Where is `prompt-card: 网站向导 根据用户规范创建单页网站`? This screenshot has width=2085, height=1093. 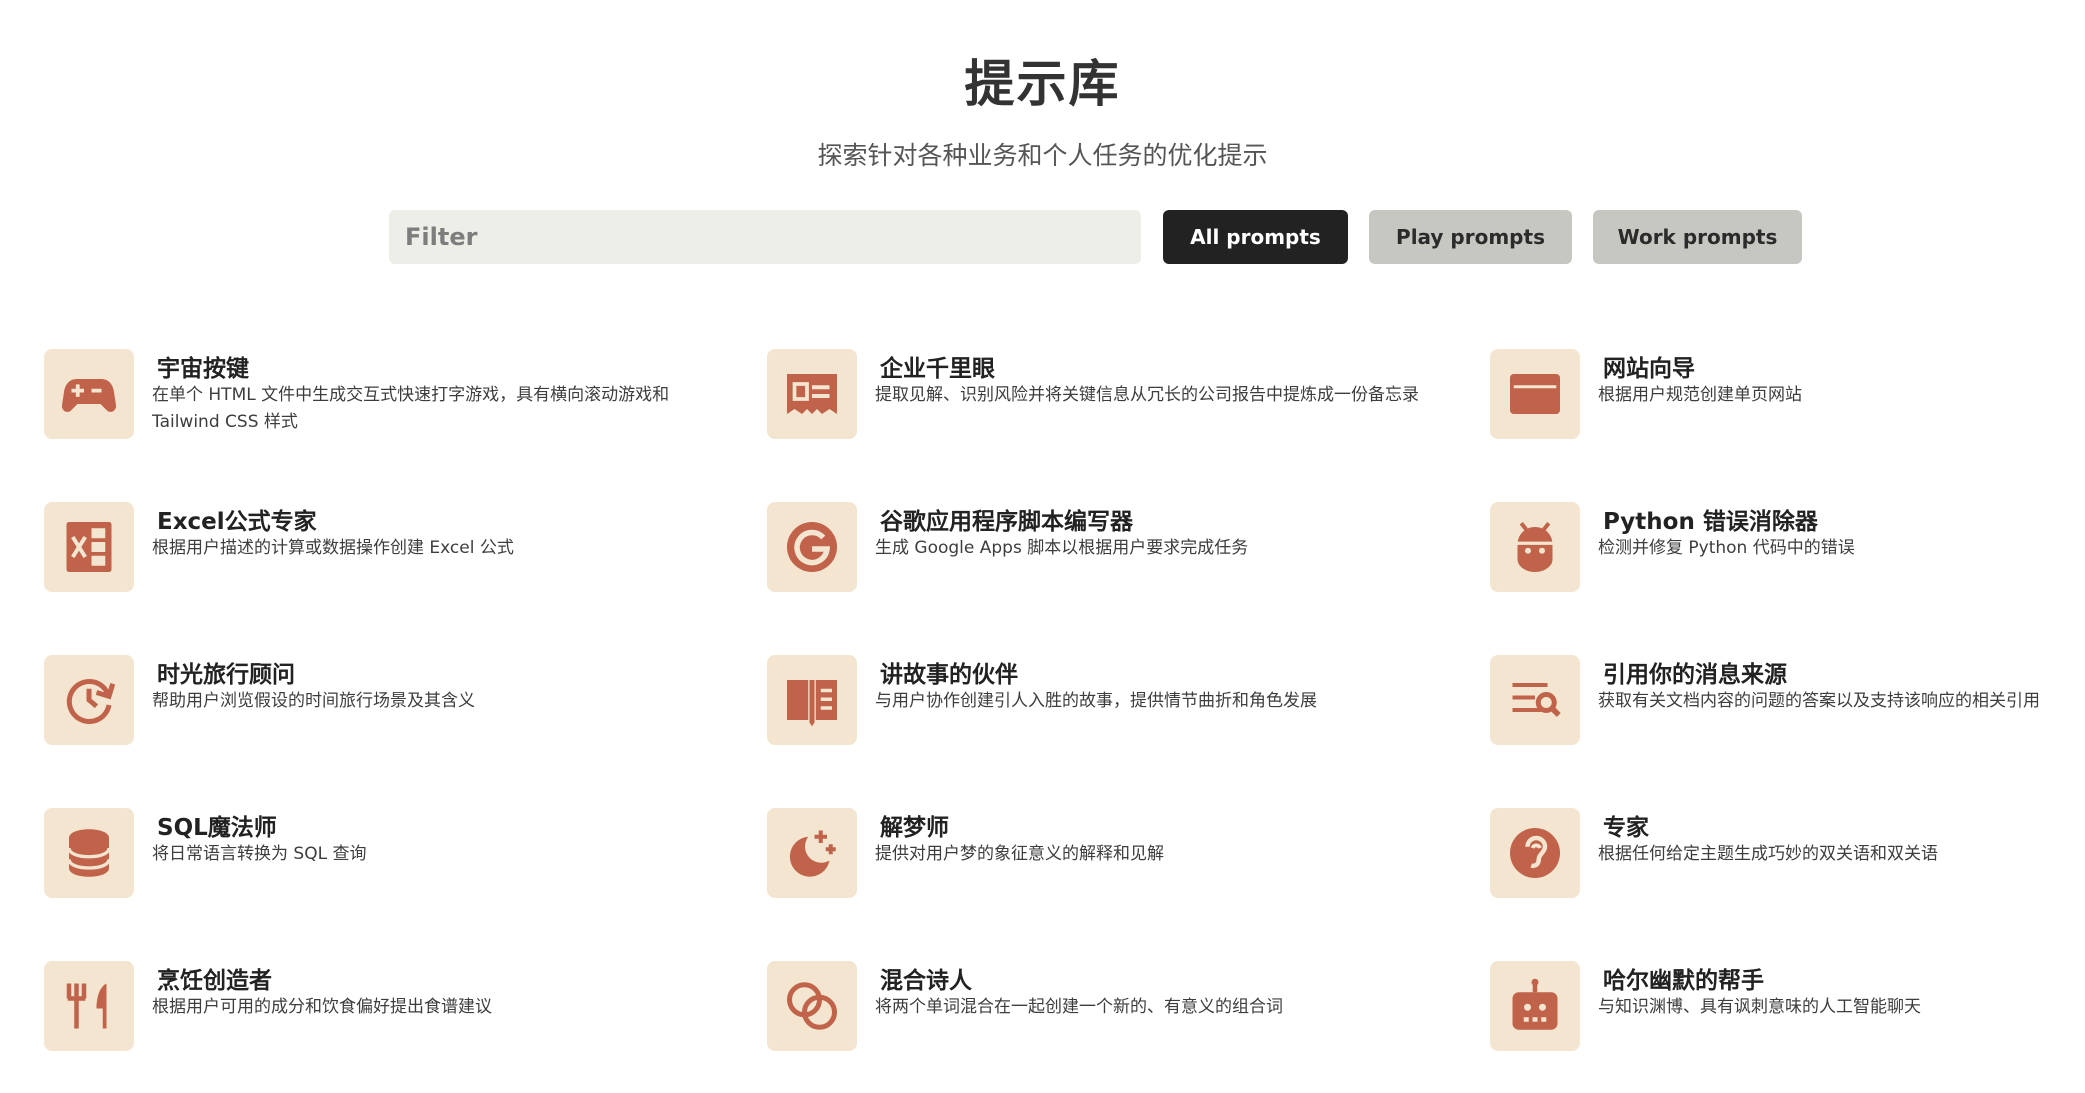 prompt-card: 网站向导 根据用户规范创建单页网站 is located at coordinates (1787, 399).